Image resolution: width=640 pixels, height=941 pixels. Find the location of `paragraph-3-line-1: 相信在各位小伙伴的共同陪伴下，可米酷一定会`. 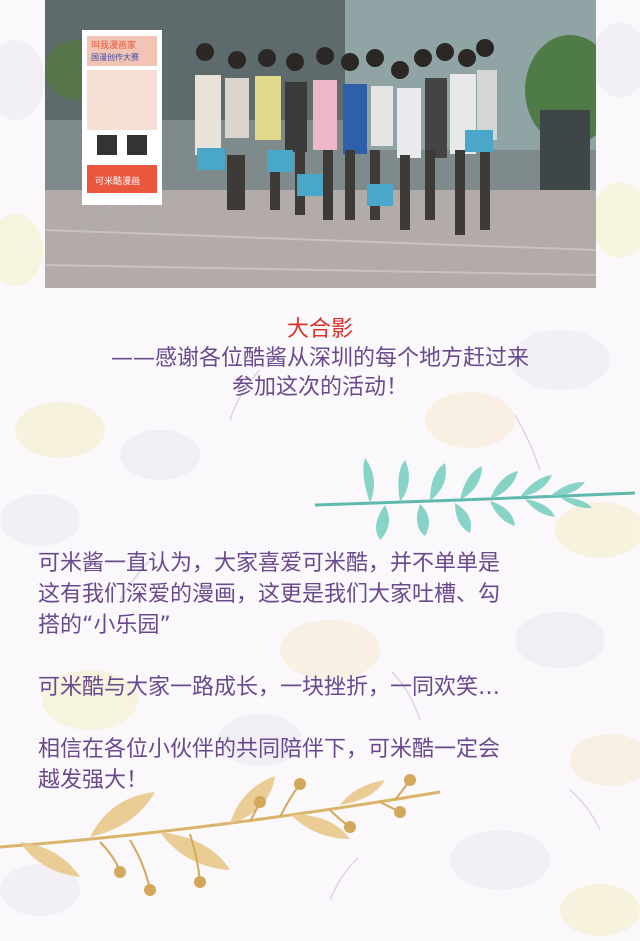

paragraph-3-line-1: 相信在各位小伙伴的共同陪伴下，可米酷一定会 is located at coordinates (269, 749).